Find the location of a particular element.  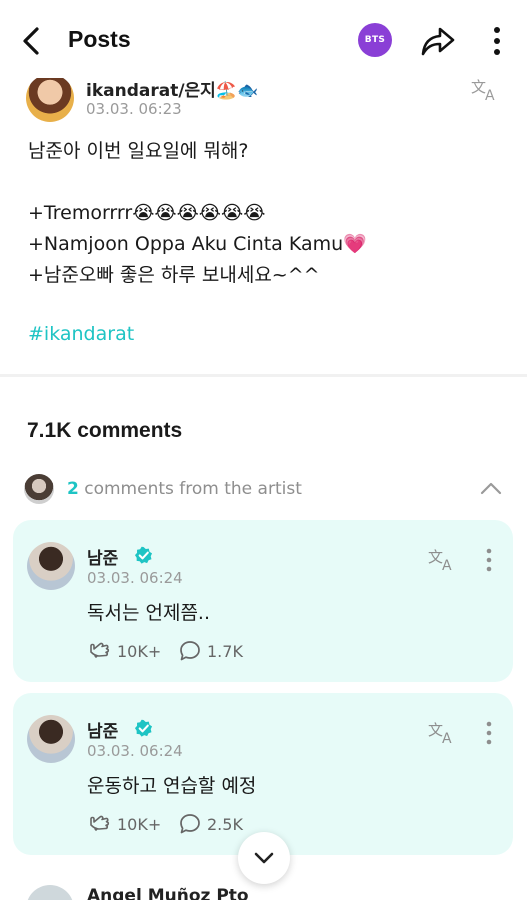

artist-comments-label: 2 comments from the artist is located at coordinates (184, 489).